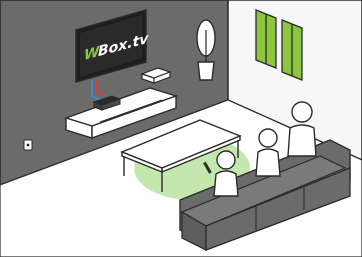 The height and width of the screenshot is (257, 362). Describe the element at coordinates (266, 39) in the screenshot. I see `window-left` at that location.